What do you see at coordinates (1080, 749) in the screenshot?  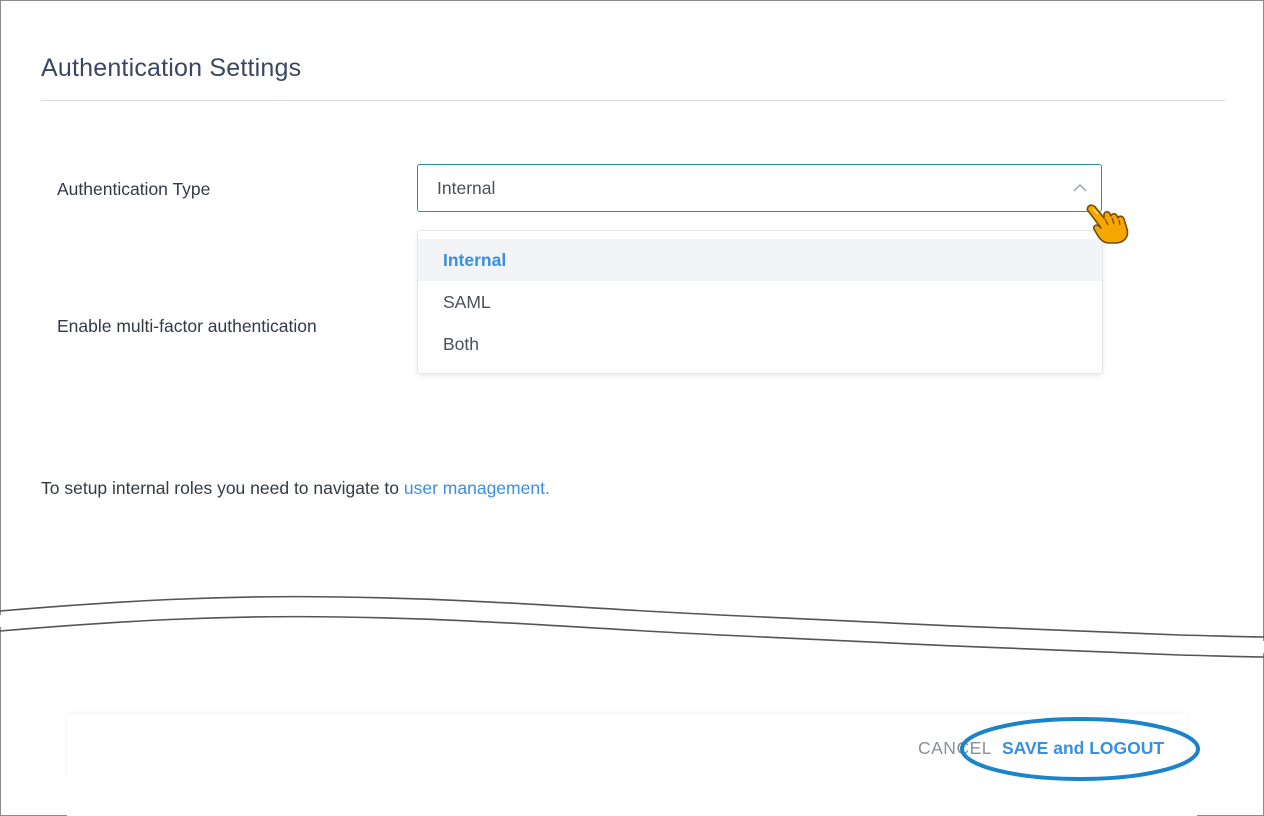 I see `highlight-ring-annotation` at bounding box center [1080, 749].